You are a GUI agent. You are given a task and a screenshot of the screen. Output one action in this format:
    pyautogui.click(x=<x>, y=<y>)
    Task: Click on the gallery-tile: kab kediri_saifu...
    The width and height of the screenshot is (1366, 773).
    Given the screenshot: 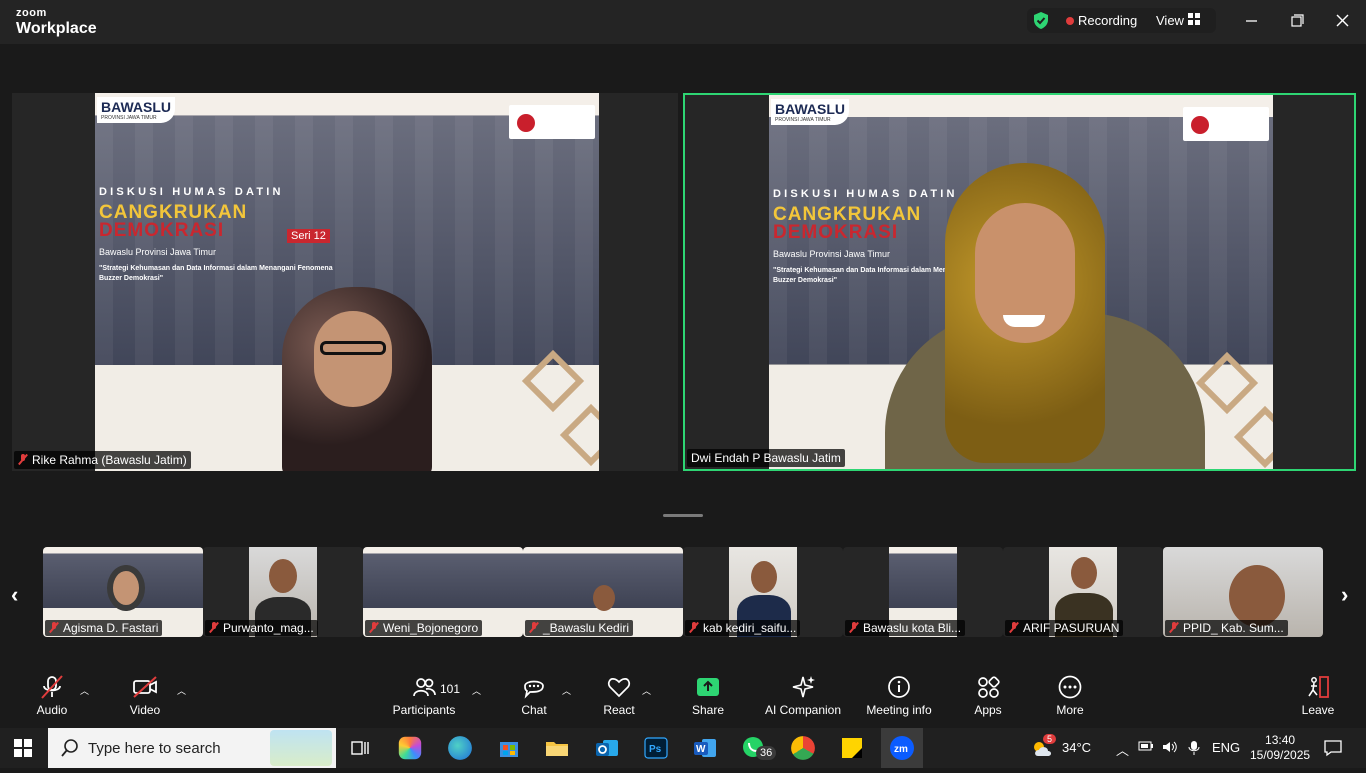 What is the action you would take?
    pyautogui.click(x=763, y=592)
    